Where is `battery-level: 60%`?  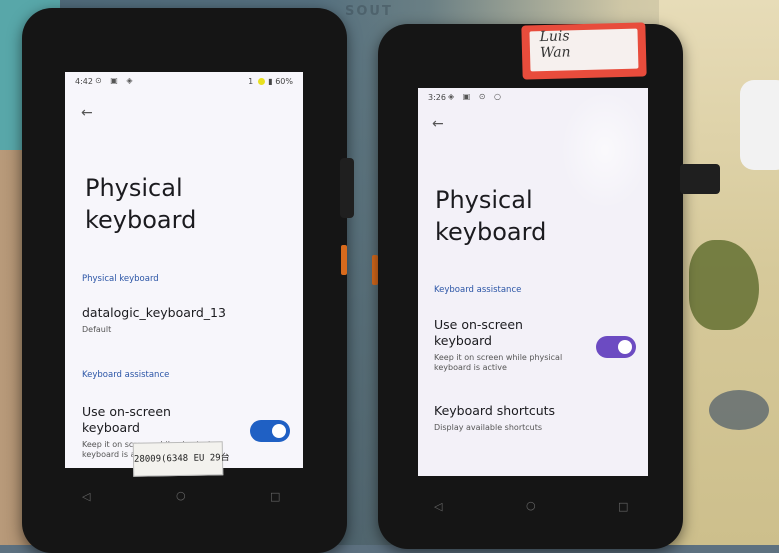 battery-level: 60% is located at coordinates (284, 81).